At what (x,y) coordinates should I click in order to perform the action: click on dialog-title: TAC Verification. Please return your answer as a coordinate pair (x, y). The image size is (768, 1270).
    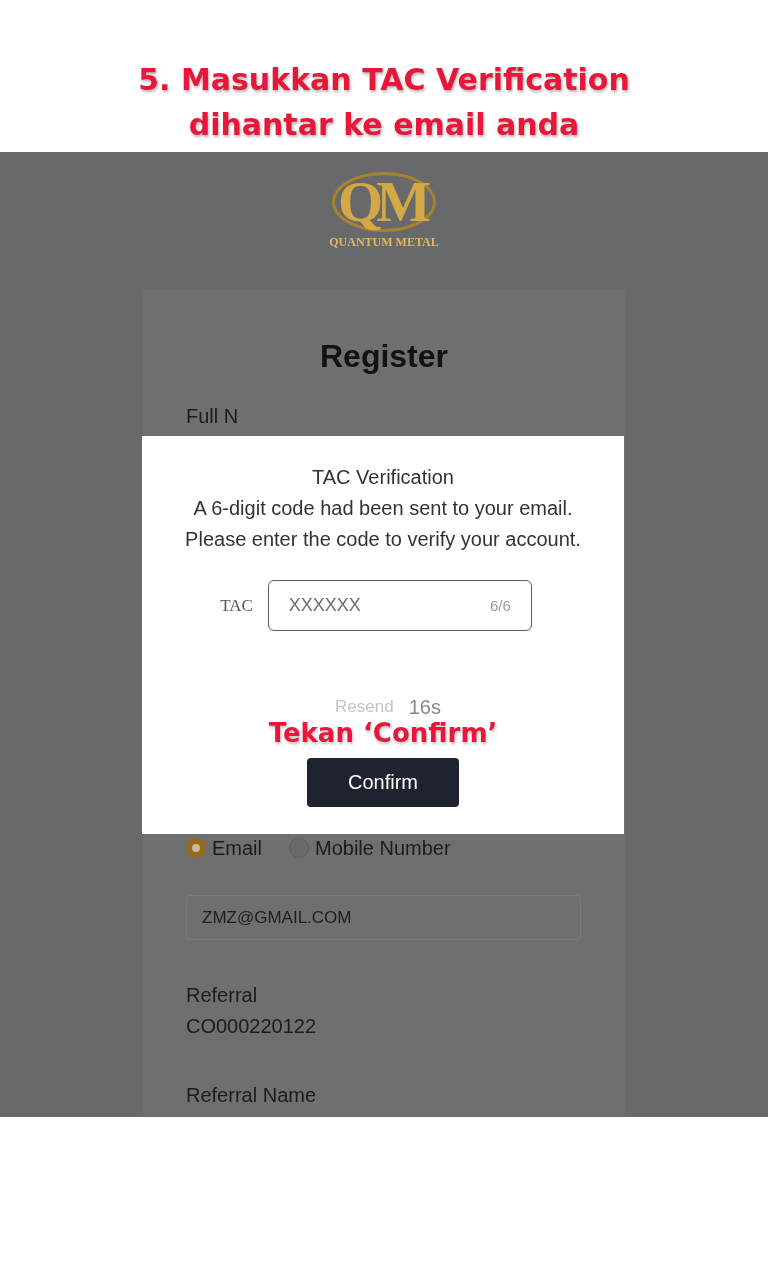
    Looking at the image, I should click on (383, 477).